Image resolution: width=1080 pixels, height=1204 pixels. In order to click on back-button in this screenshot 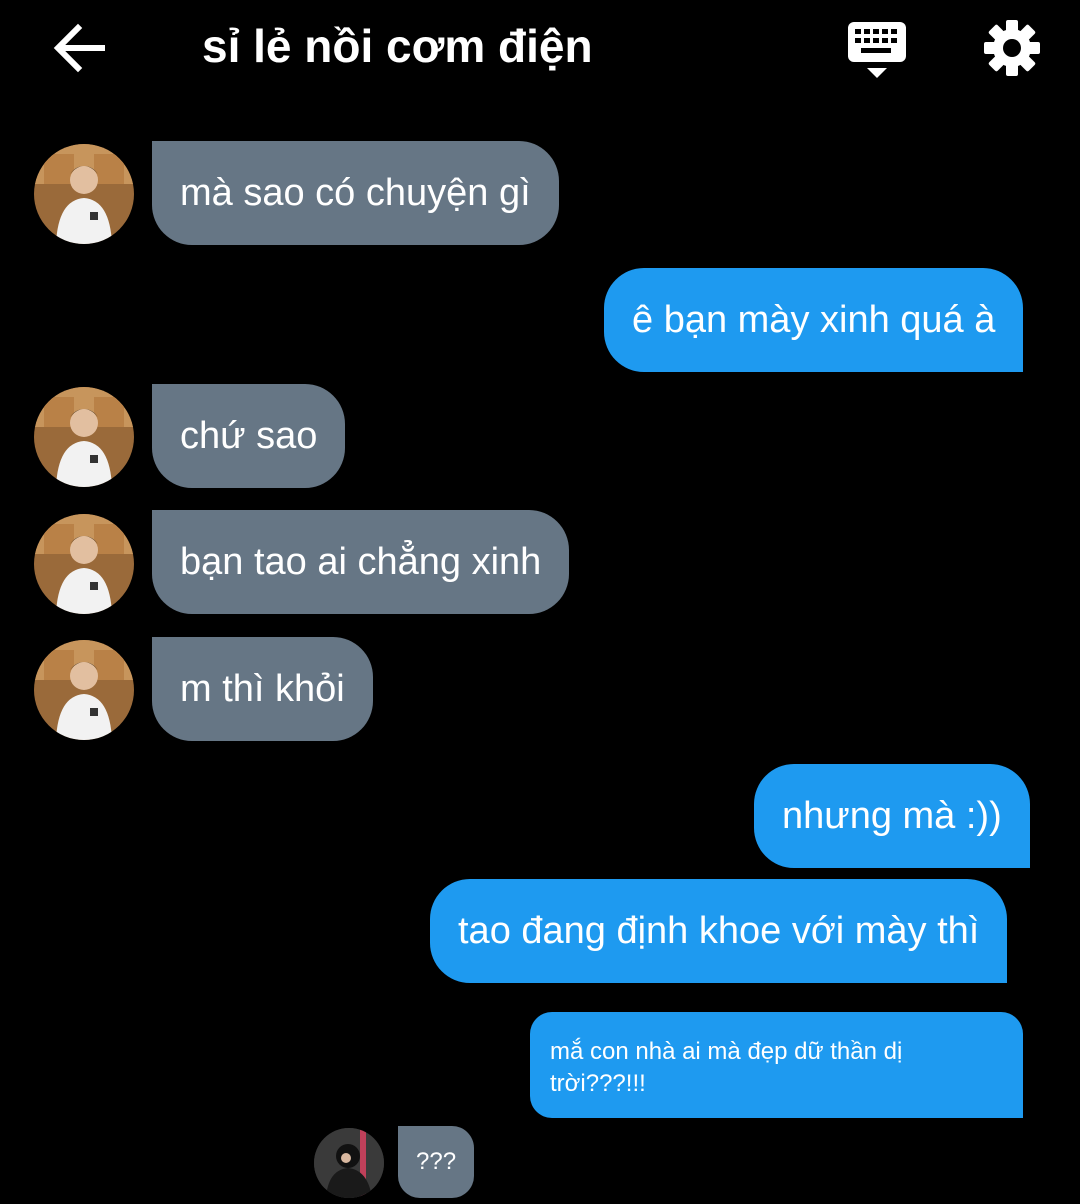, I will do `click(80, 48)`.